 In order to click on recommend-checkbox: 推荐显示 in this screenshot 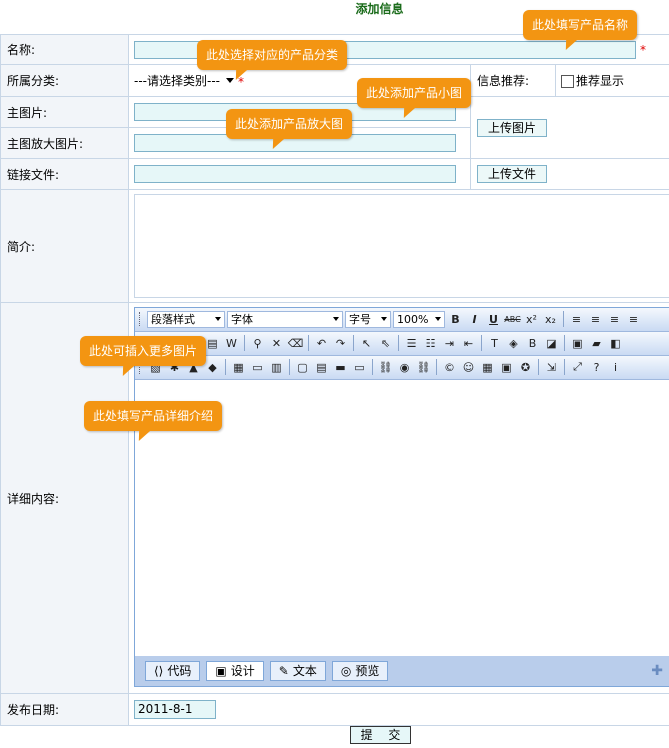, I will do `click(592, 81)`.